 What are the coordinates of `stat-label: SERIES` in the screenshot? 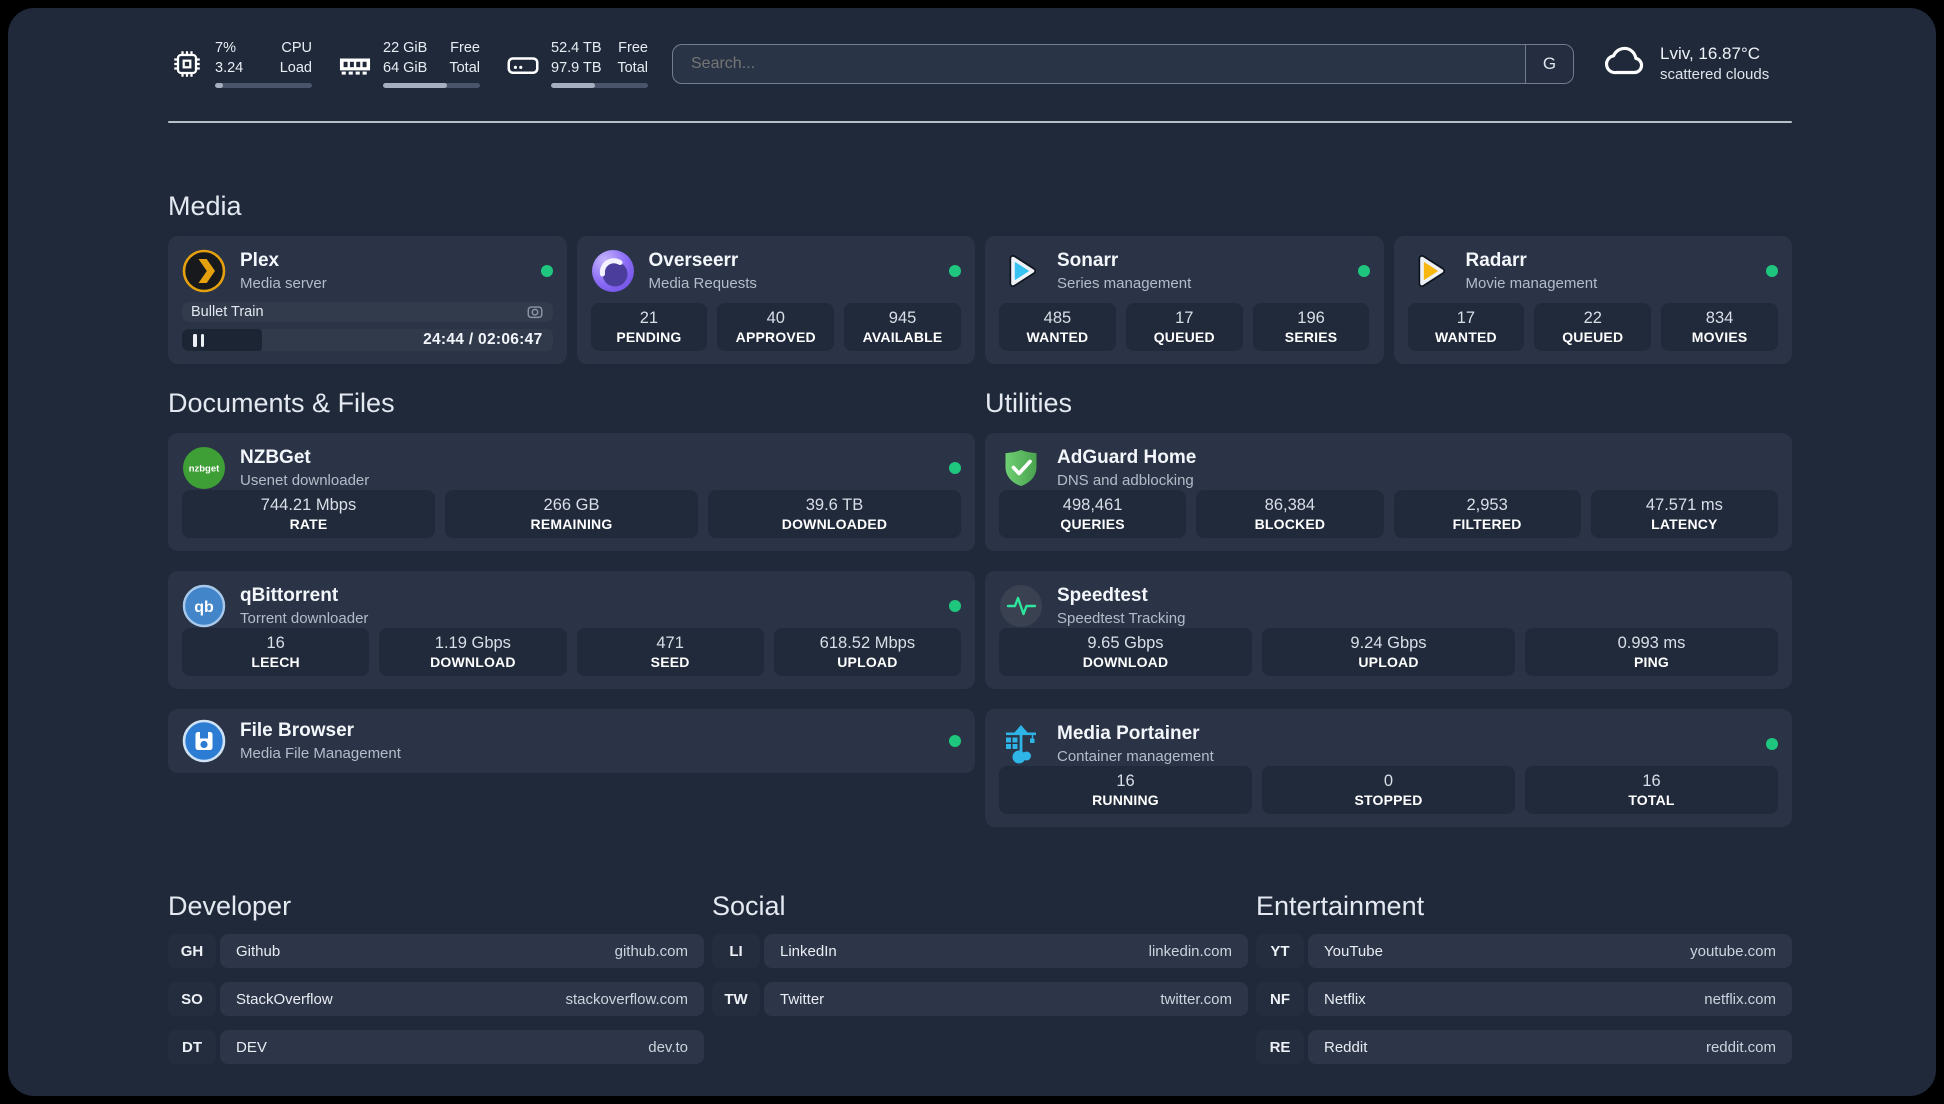 It's located at (1311, 336).